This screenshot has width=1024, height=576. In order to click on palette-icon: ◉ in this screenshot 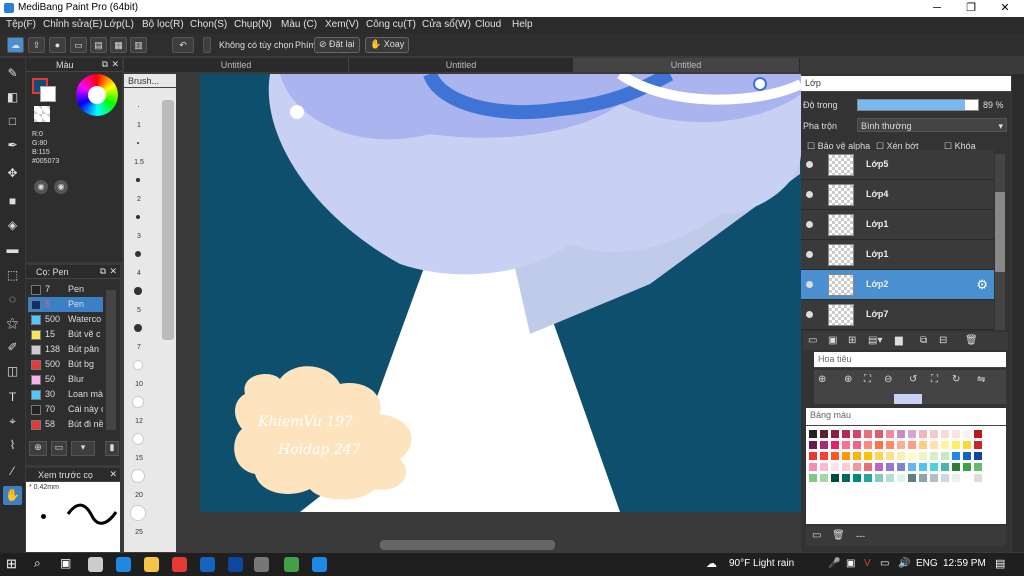, I will do `click(41, 187)`.